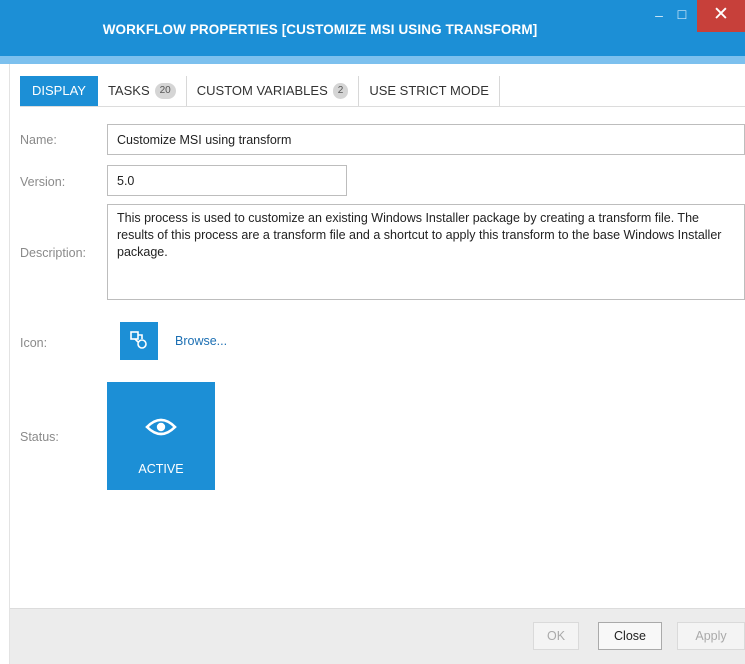 The height and width of the screenshot is (664, 745). What do you see at coordinates (227, 180) in the screenshot?
I see `version-field: 5.0` at bounding box center [227, 180].